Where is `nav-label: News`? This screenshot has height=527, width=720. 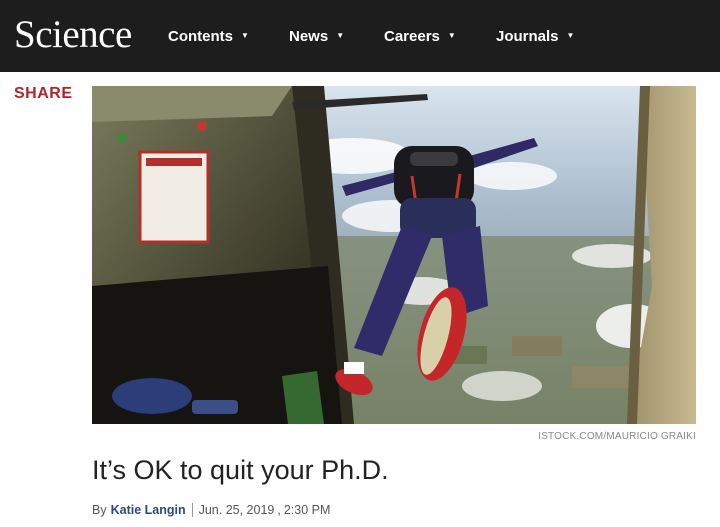
nav-label: News is located at coordinates (309, 36).